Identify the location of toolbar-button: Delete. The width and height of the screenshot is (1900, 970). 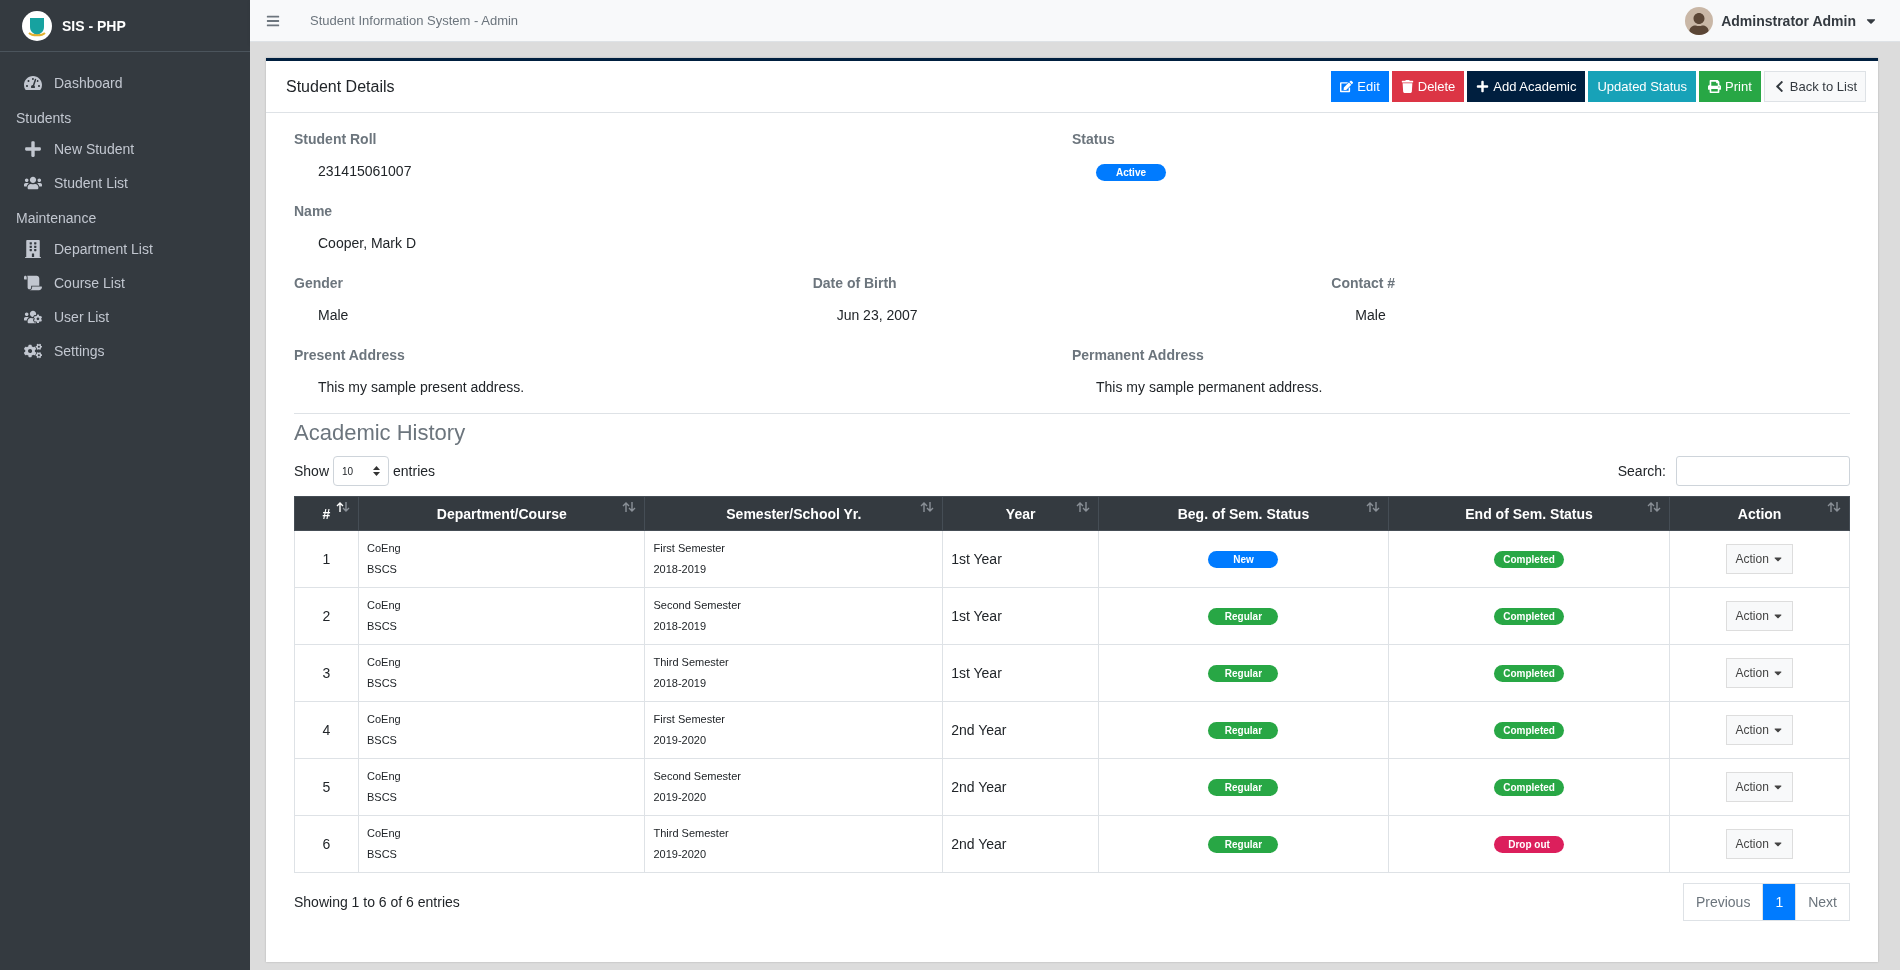
(1428, 86).